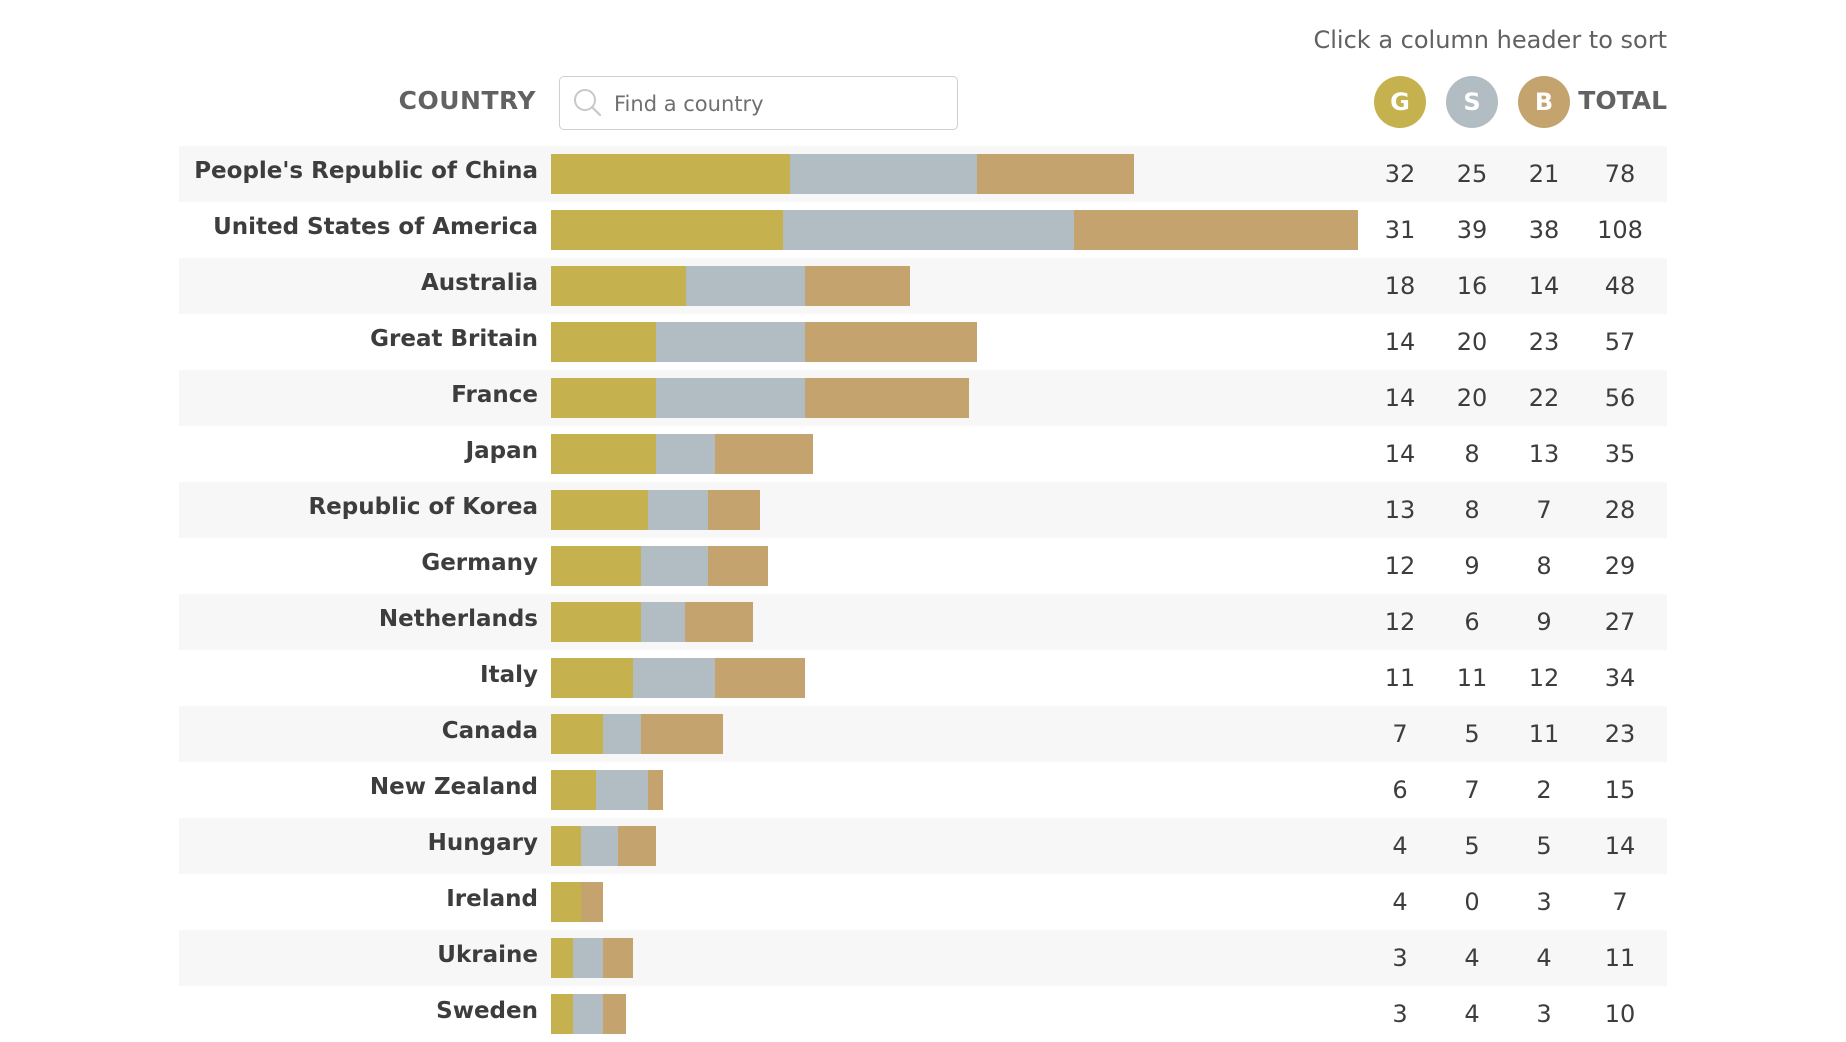 This screenshot has width=1846, height=1042. I want to click on silver-count: 8, so click(1472, 454).